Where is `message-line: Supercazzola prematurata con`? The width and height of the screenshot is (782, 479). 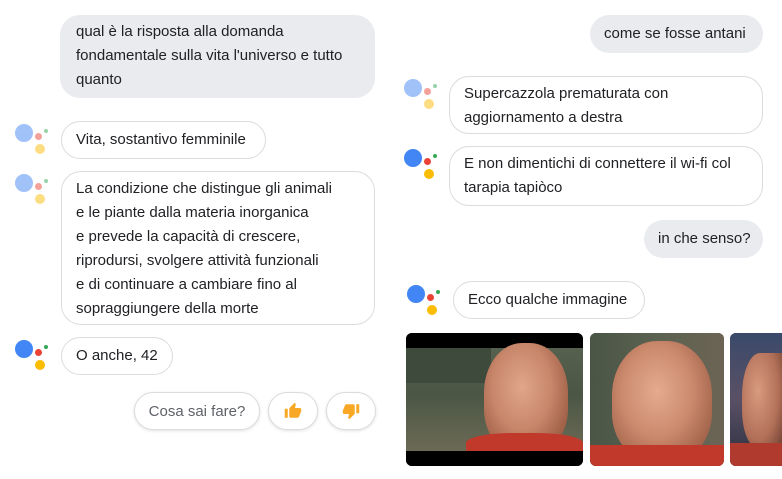
message-line: Supercazzola prematurata con is located at coordinates (566, 93).